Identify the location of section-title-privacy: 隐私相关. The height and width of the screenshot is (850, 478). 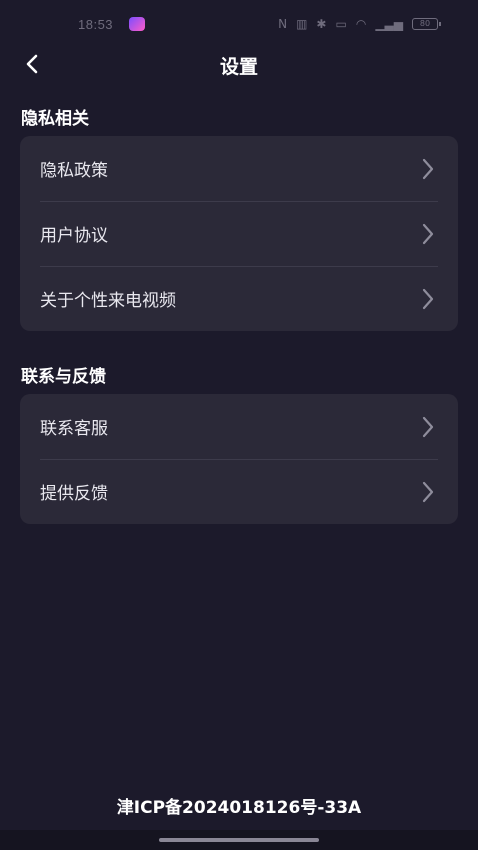
(55, 119).